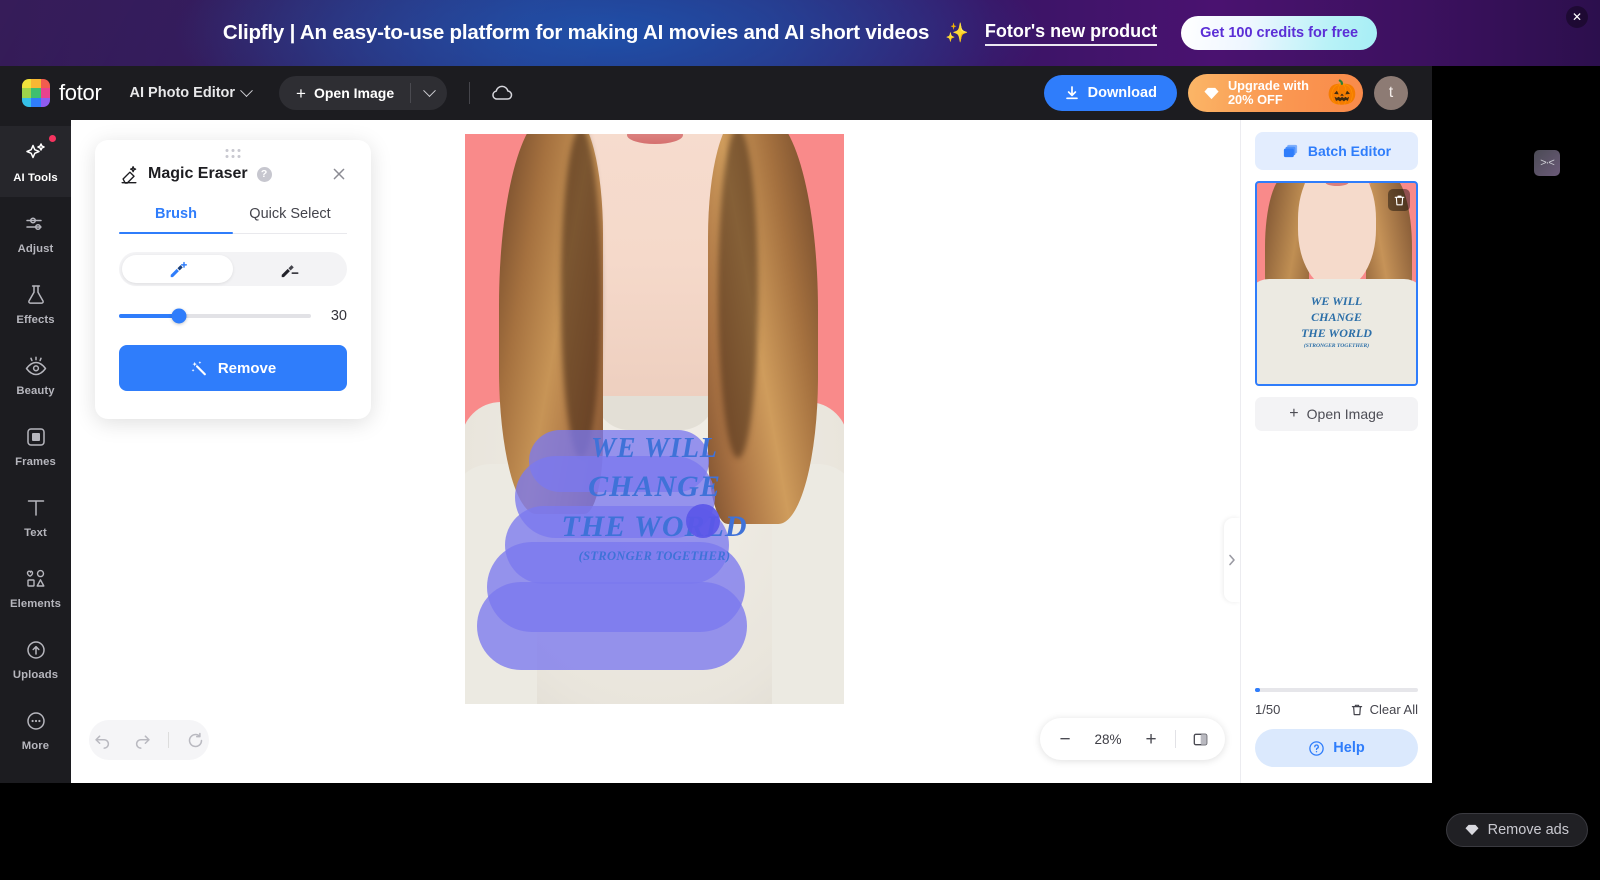 Image resolution: width=1600 pixels, height=880 pixels. What do you see at coordinates (654, 413) in the screenshot?
I see `photo-collar` at bounding box center [654, 413].